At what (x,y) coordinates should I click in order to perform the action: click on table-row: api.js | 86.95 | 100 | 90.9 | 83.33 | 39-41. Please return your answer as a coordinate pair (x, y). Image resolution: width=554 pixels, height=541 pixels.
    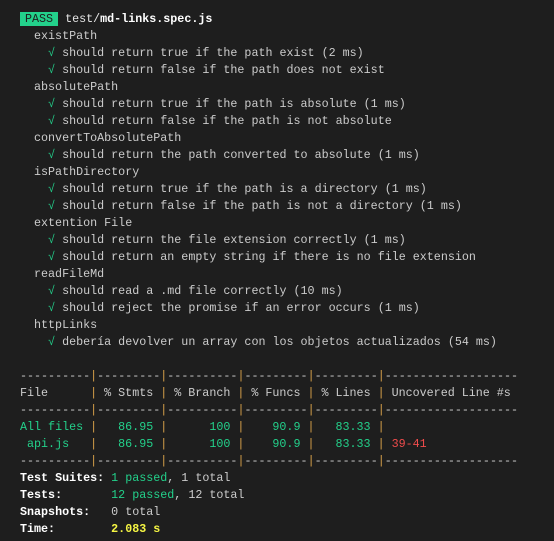
    Looking at the image, I should click on (269, 444).